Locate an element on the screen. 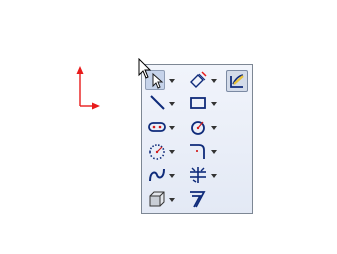 This screenshot has width=337, height=254. edit-sketch-icon is located at coordinates (237, 81).